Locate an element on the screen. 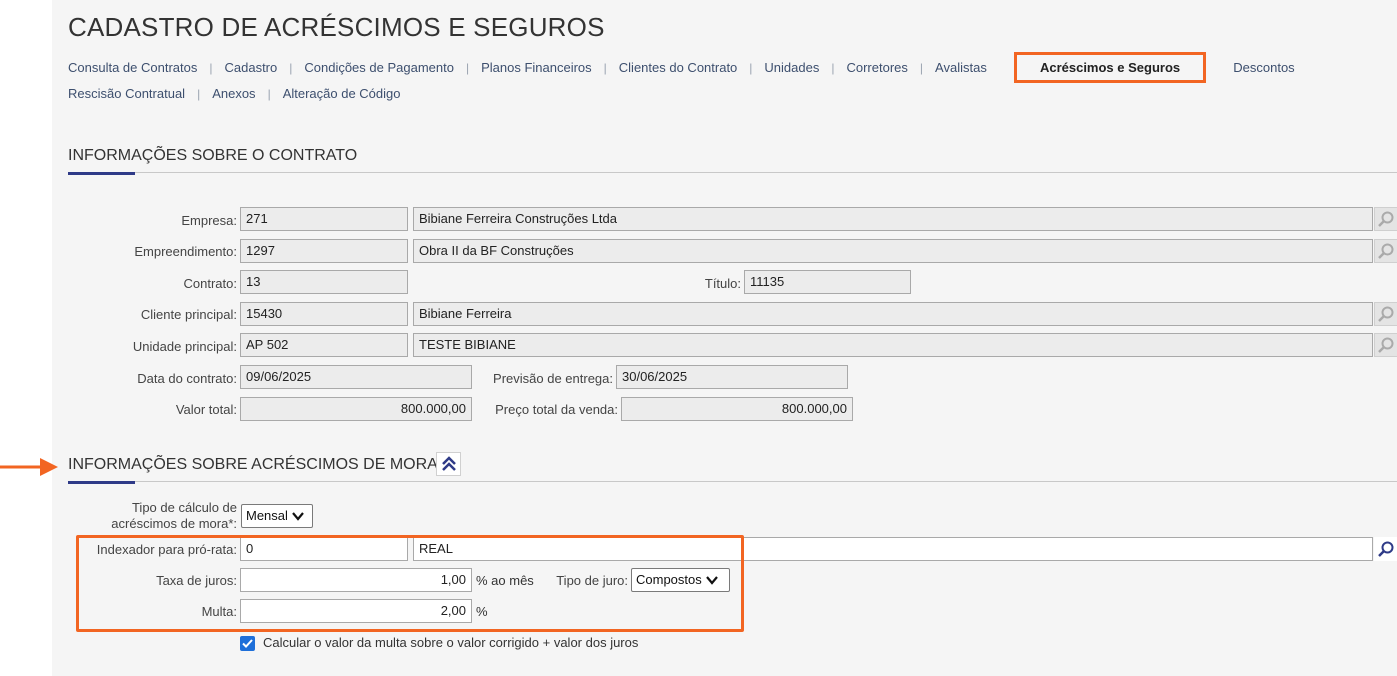 Image resolution: width=1397 pixels, height=676 pixels. highlight-box is located at coordinates (410, 583).